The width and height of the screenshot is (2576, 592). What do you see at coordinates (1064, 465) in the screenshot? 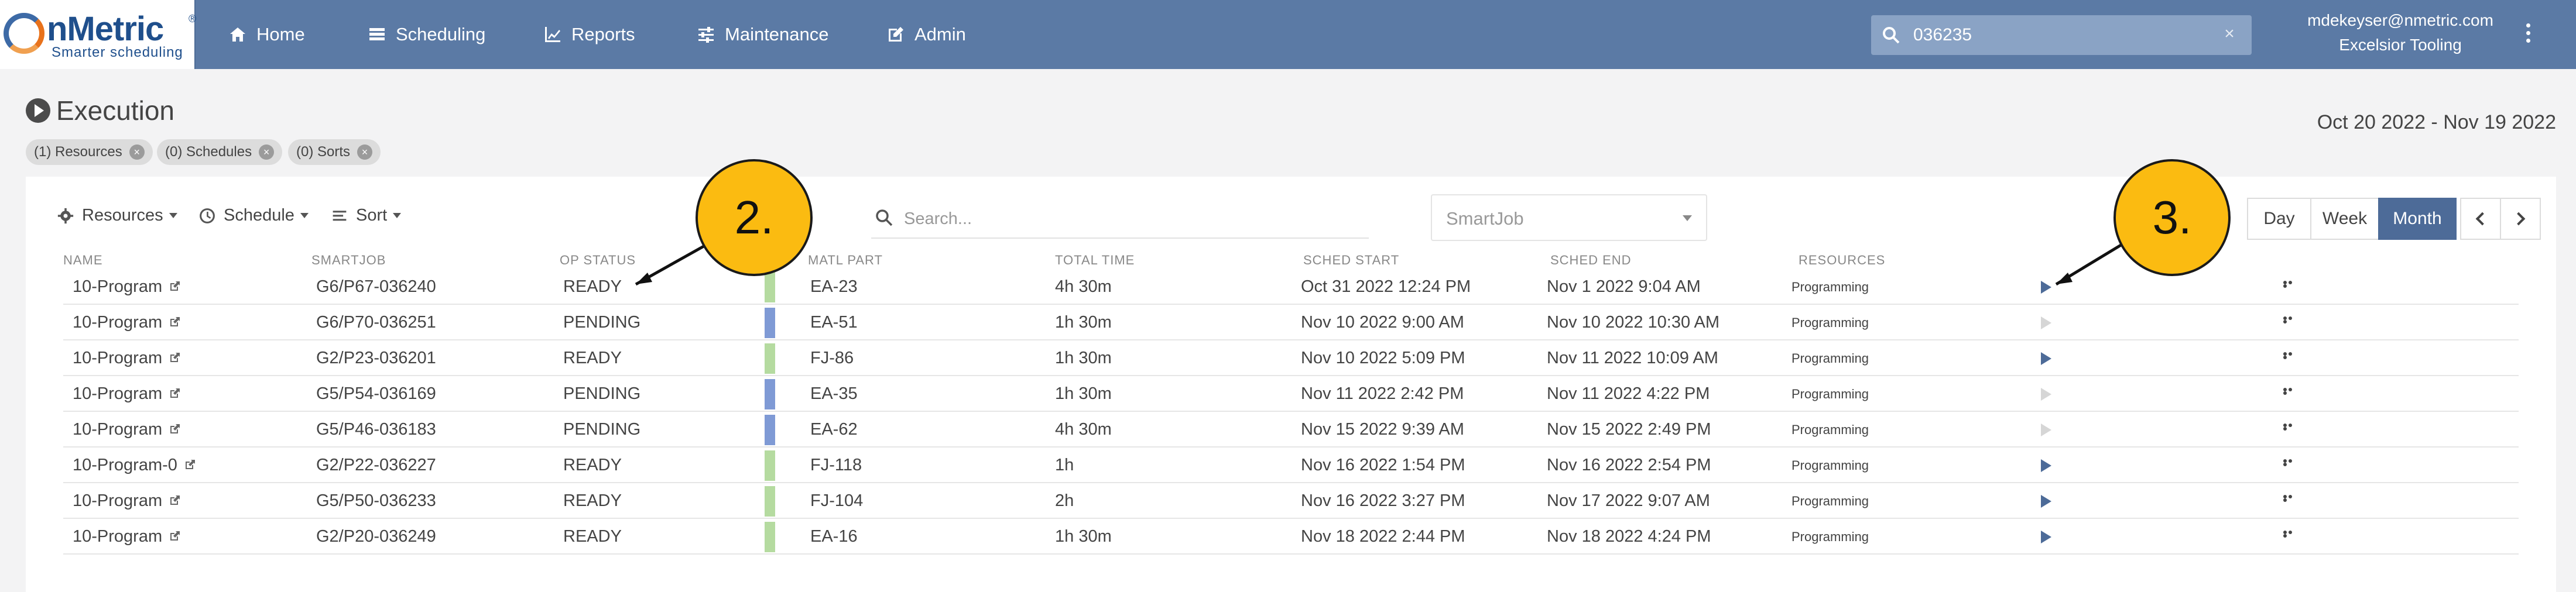
I see `cell-total: 1h` at bounding box center [1064, 465].